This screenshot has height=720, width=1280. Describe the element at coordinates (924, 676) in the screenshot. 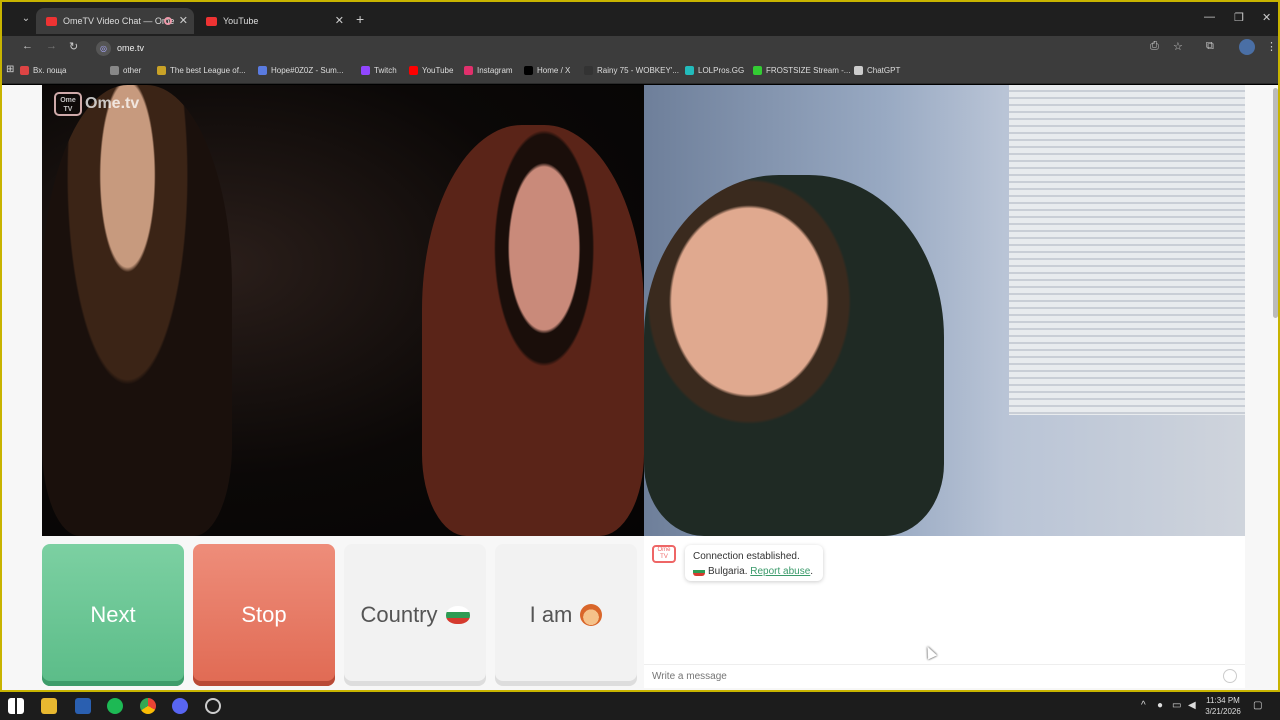

I see `message-input` at that location.